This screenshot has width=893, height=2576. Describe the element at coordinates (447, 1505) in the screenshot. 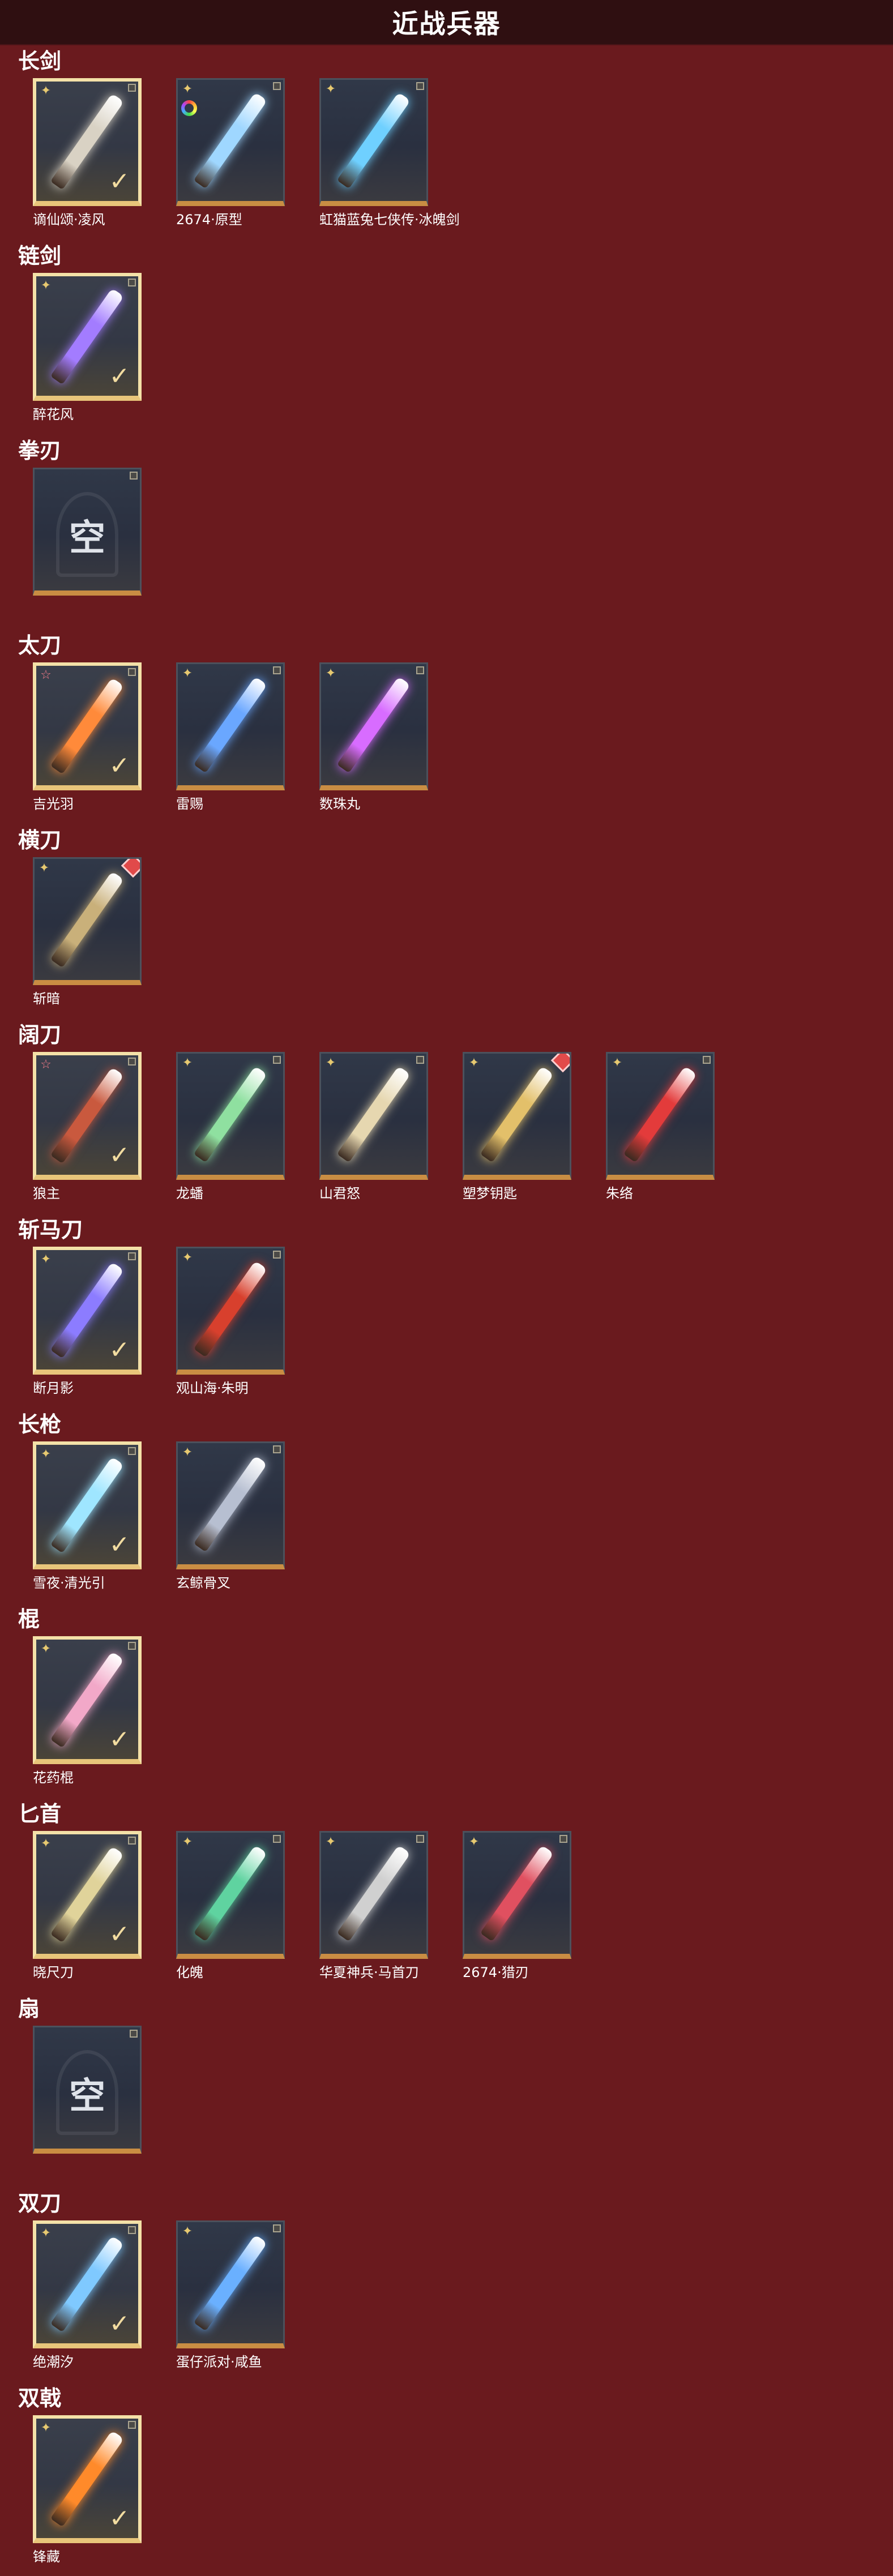

I see `weapon-category-section: 长枪 ✦ ✓ 雪夜·清光引 ✦ 玄鲸骨叉` at that location.